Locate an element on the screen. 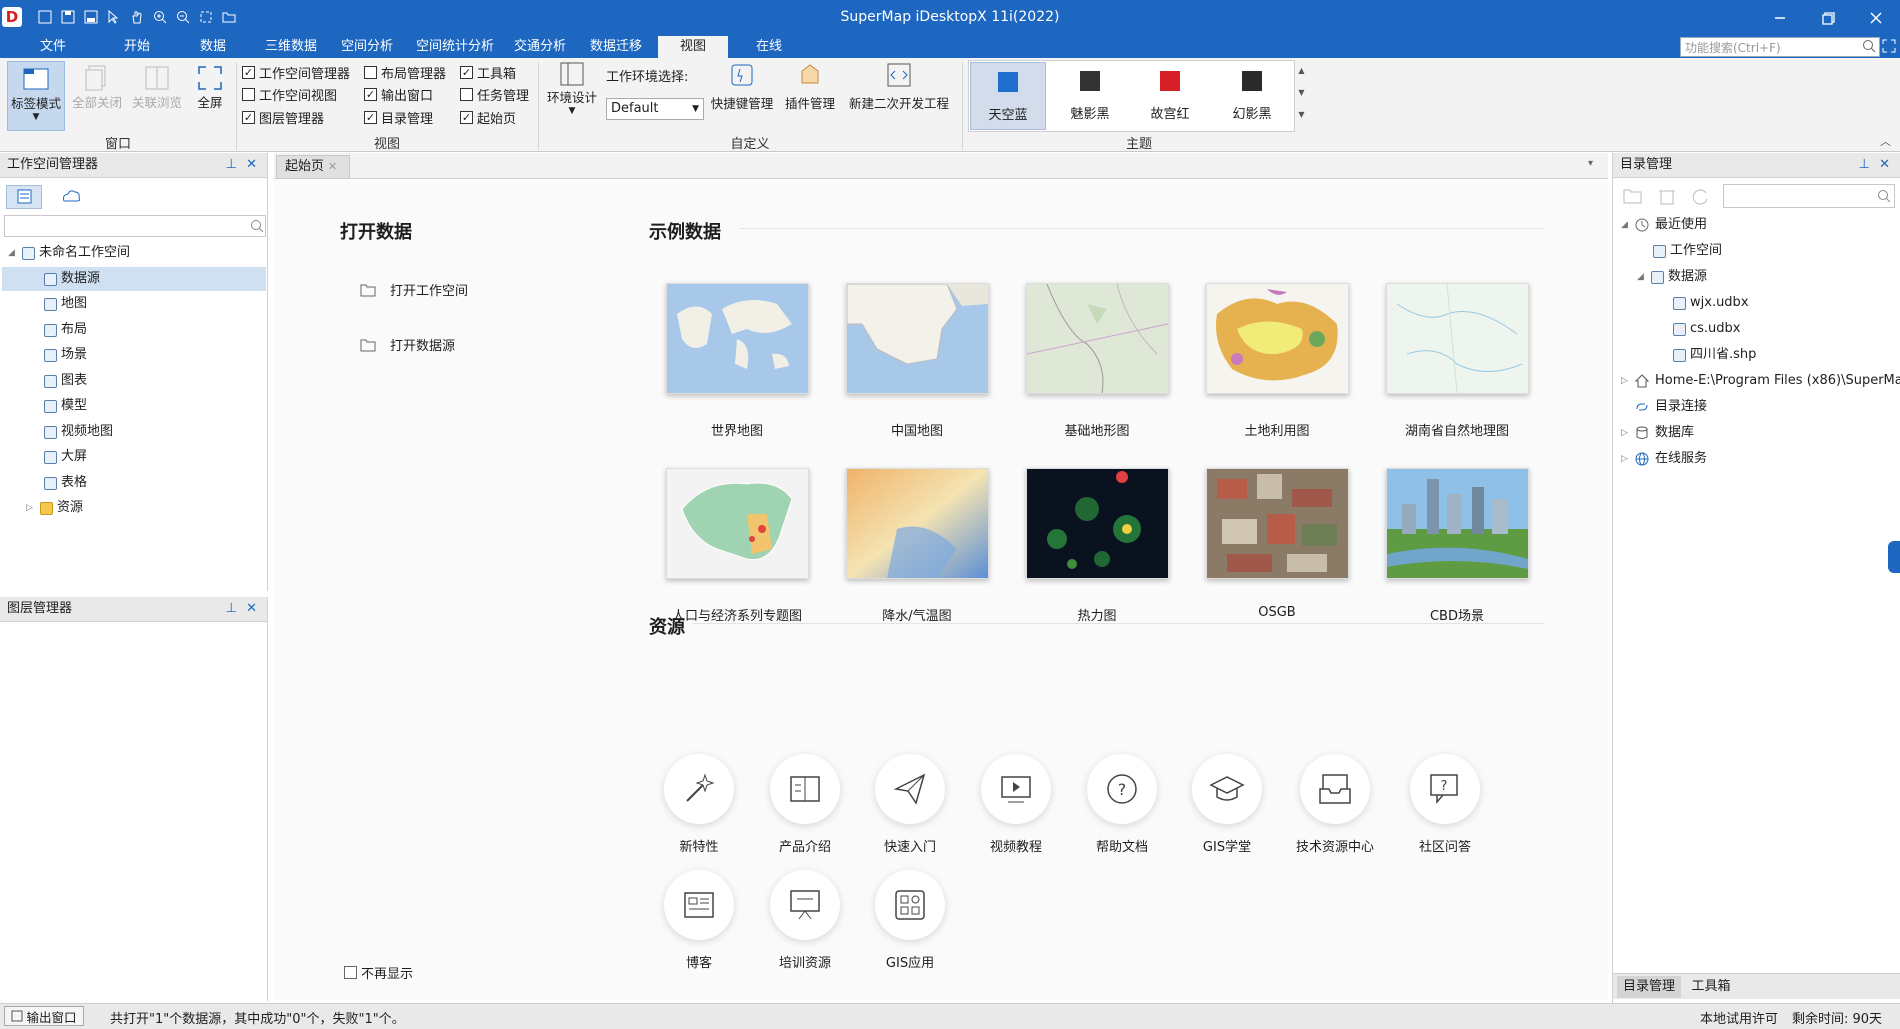  catalog-online-services: ▷ 在线服务 is located at coordinates (1664, 459).